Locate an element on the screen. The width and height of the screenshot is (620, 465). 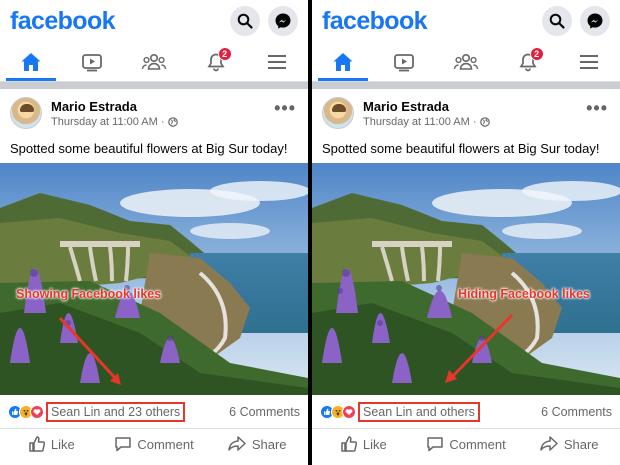
reactions-summary: Sean Lin and others is located at coordinates (400, 411).